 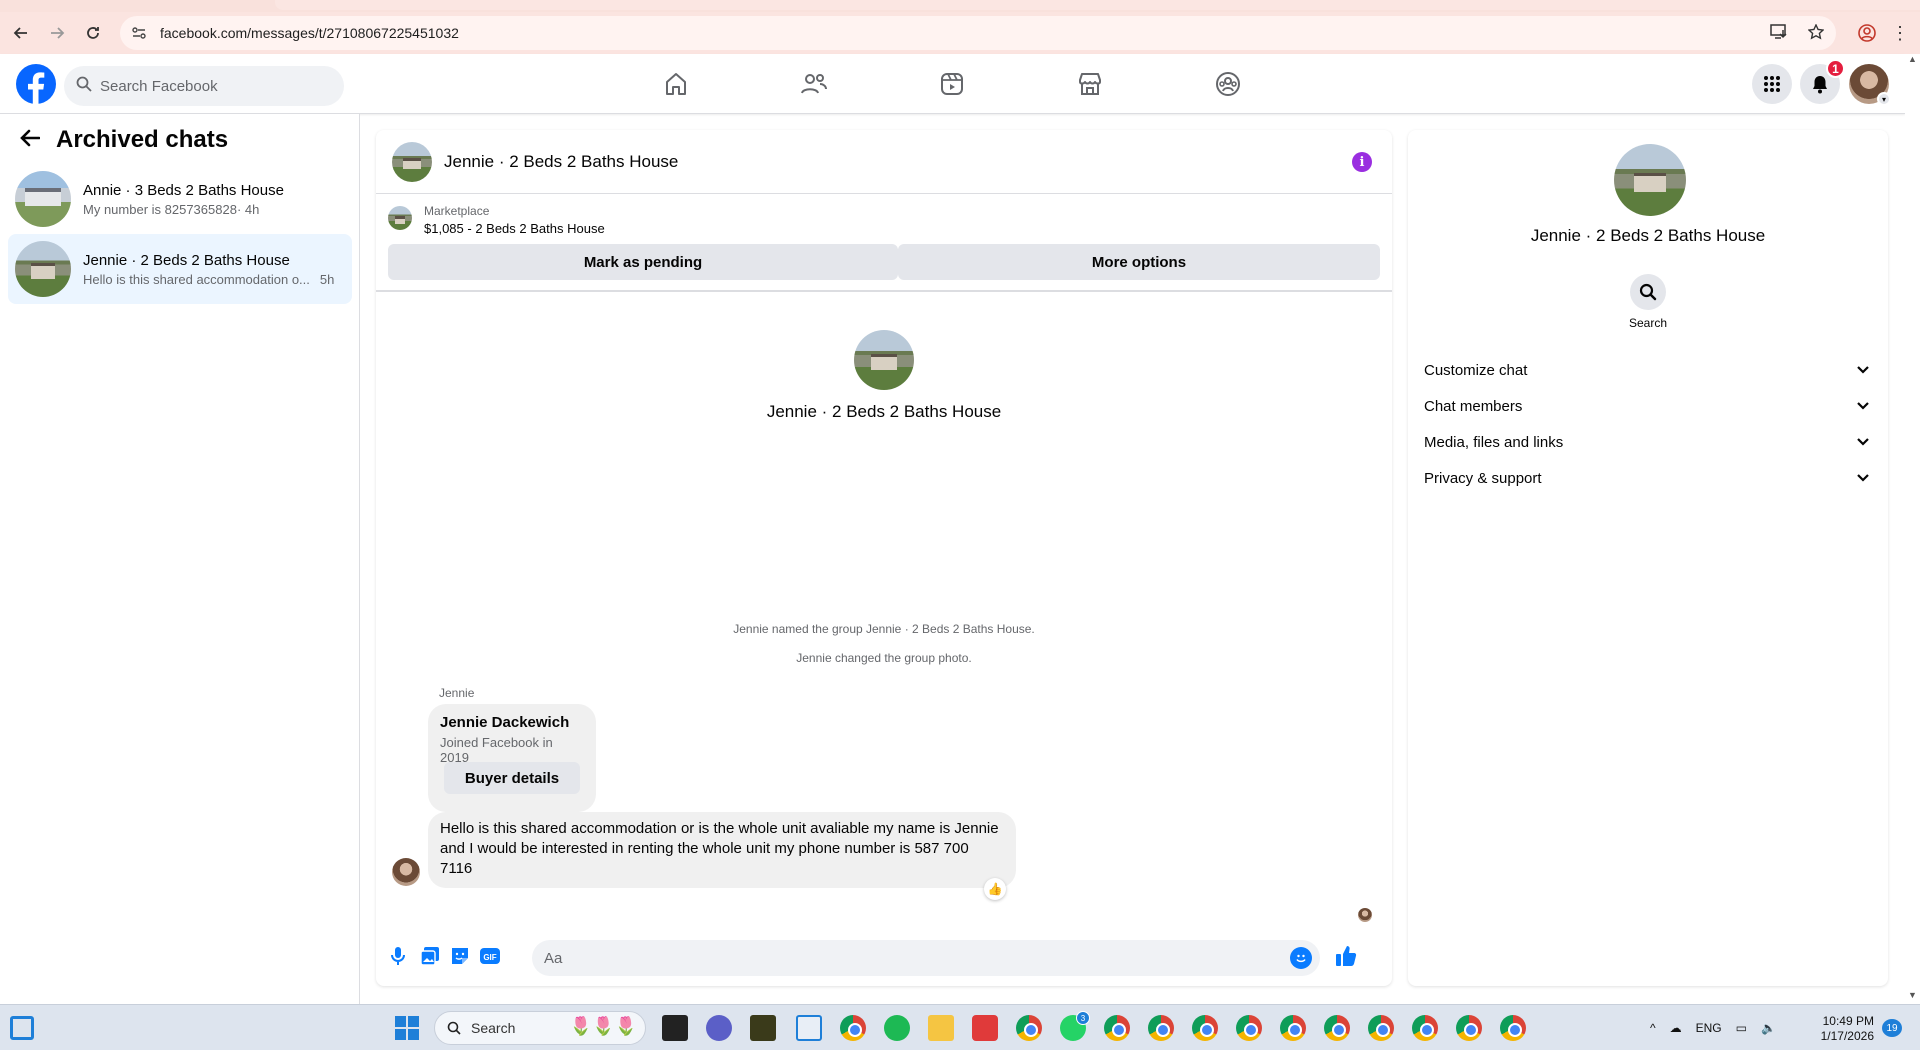 I want to click on archived-chats-header: Archived chats, so click(x=124, y=140).